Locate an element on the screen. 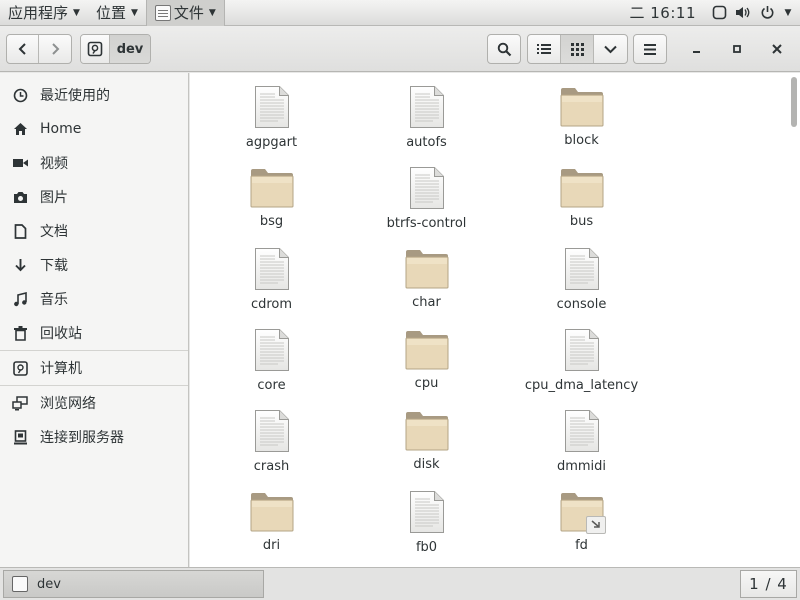 This screenshot has width=800, height=600. window-list-item: dev is located at coordinates (133, 584).